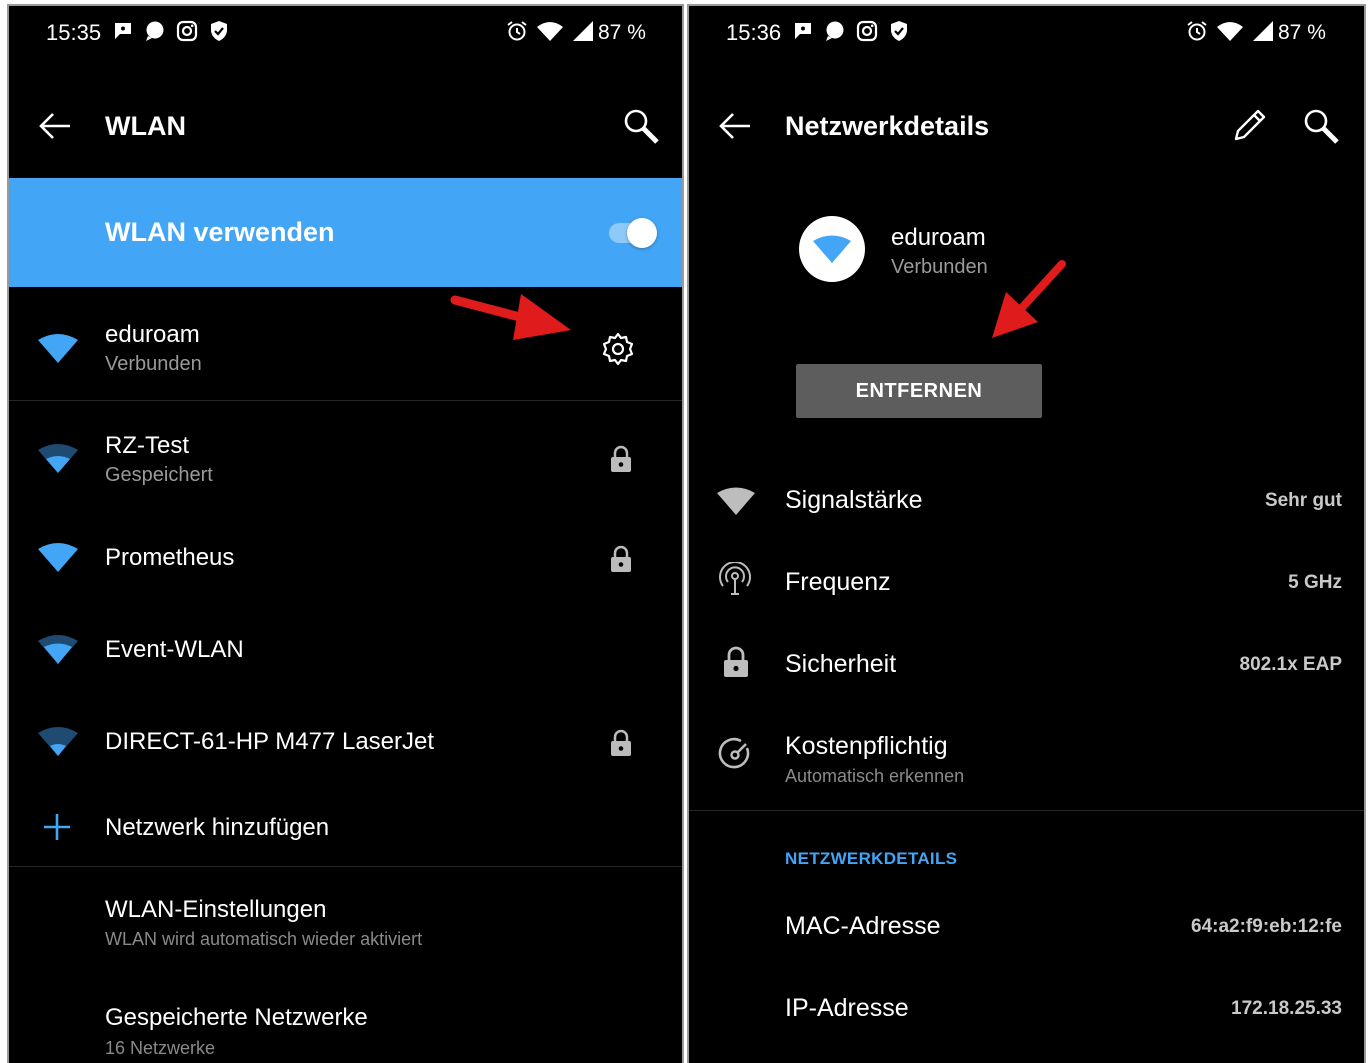 This screenshot has width=1370, height=1063. What do you see at coordinates (618, 349) in the screenshot?
I see `gear-icon` at bounding box center [618, 349].